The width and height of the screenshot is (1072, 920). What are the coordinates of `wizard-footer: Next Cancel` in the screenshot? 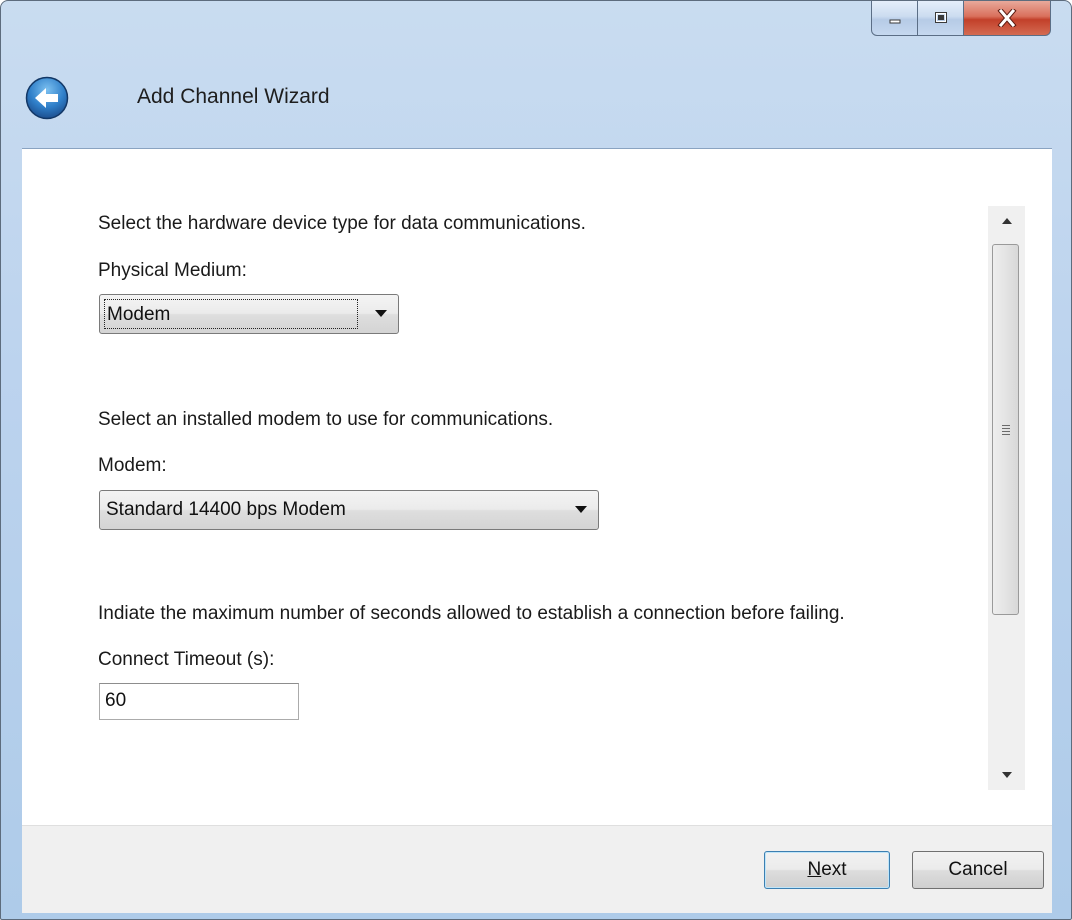 It's located at (537, 869).